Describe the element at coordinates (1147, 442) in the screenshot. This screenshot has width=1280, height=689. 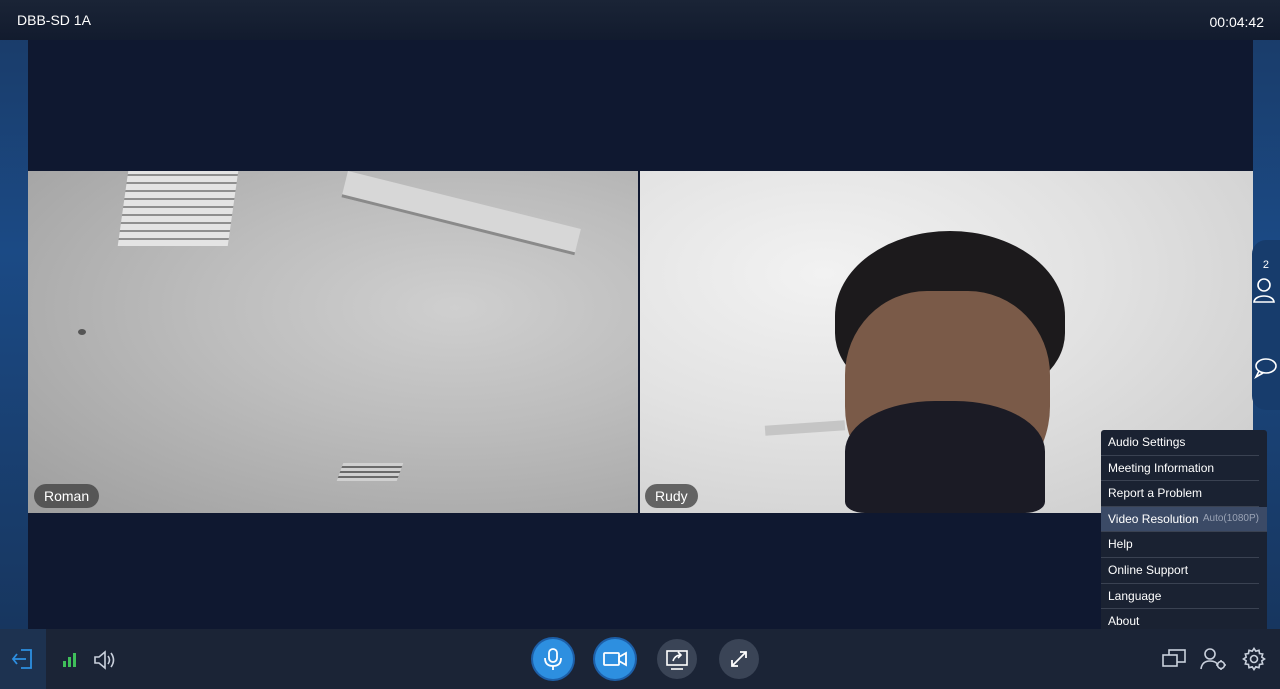
I see `menu-item-label: Audio Settings` at that location.